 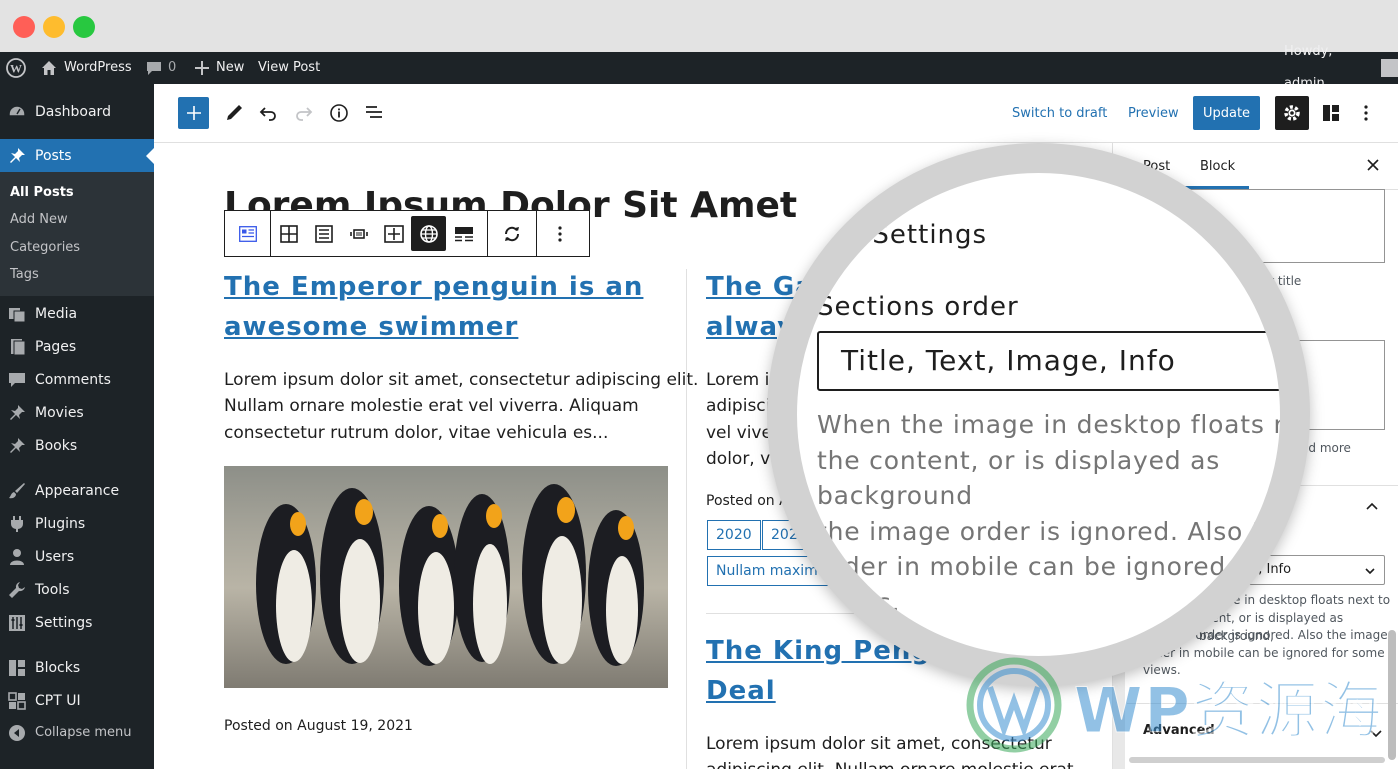 I want to click on sidebar-item-appearance: Appearance, so click(x=77, y=490).